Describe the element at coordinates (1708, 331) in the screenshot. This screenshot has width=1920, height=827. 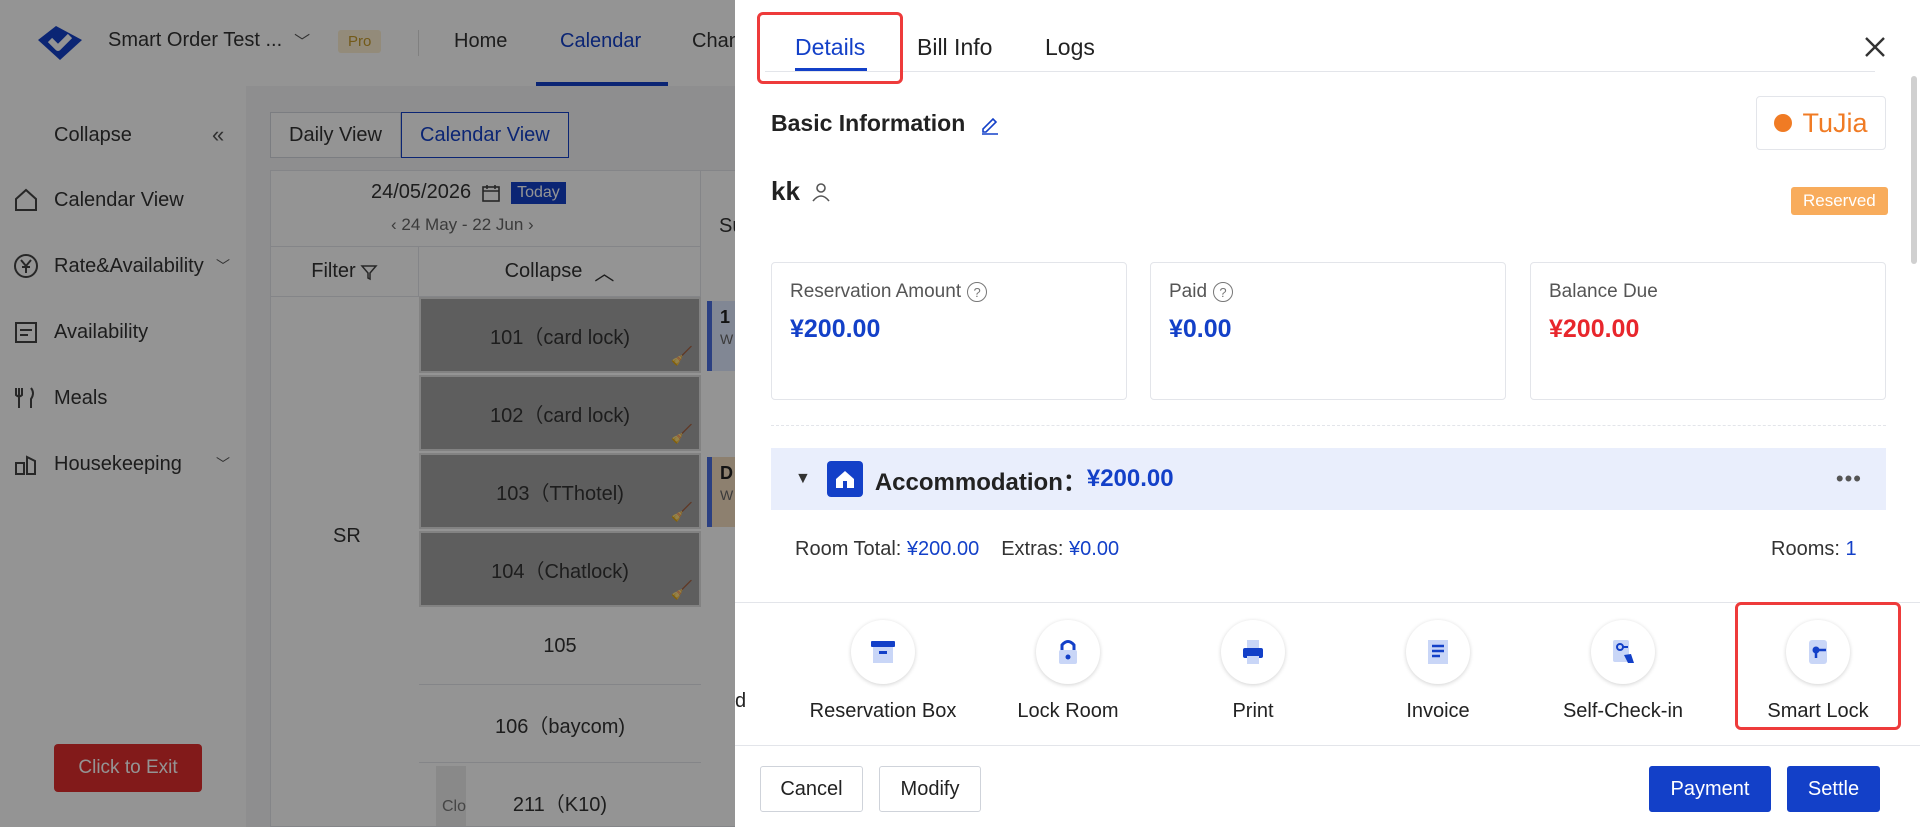
I see `amount-card-balance: Balance Due ¥200.00` at that location.